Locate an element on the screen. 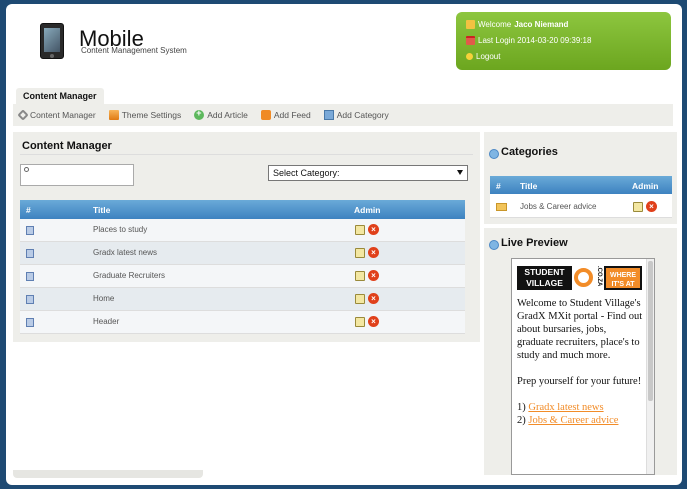  preview-icon is located at coordinates (494, 245).